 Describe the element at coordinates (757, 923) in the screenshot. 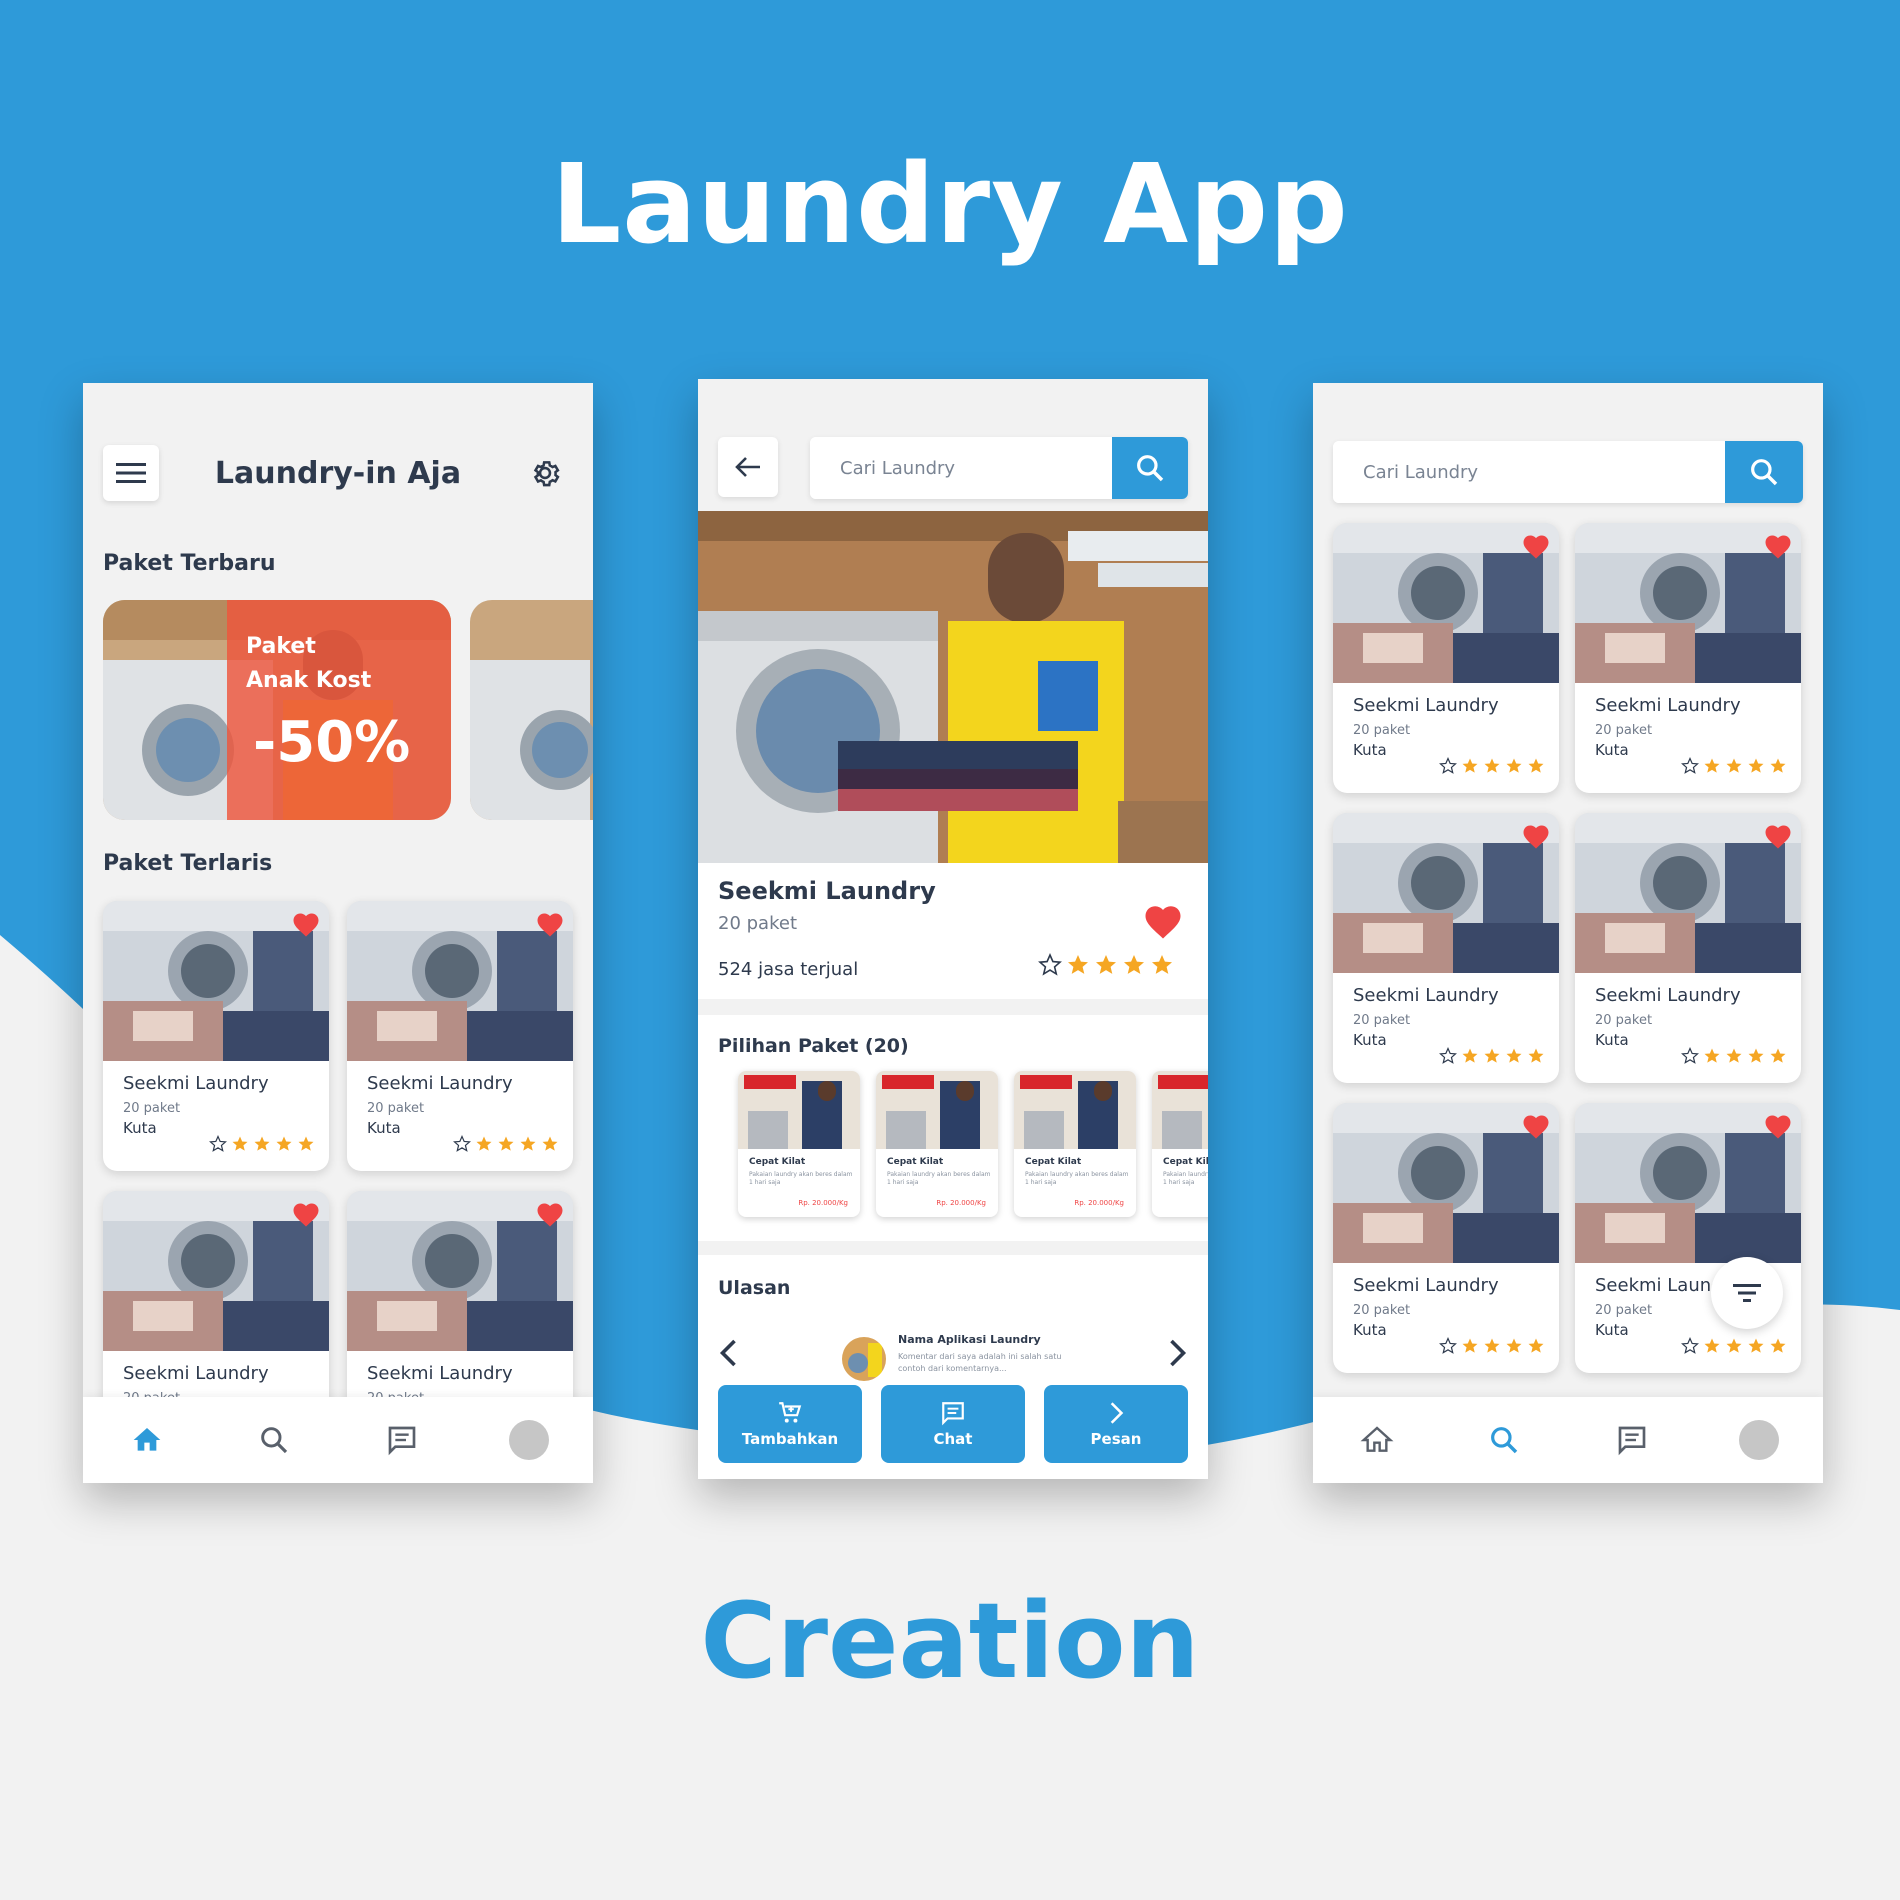

I see `shop-packages: 20 paket` at that location.